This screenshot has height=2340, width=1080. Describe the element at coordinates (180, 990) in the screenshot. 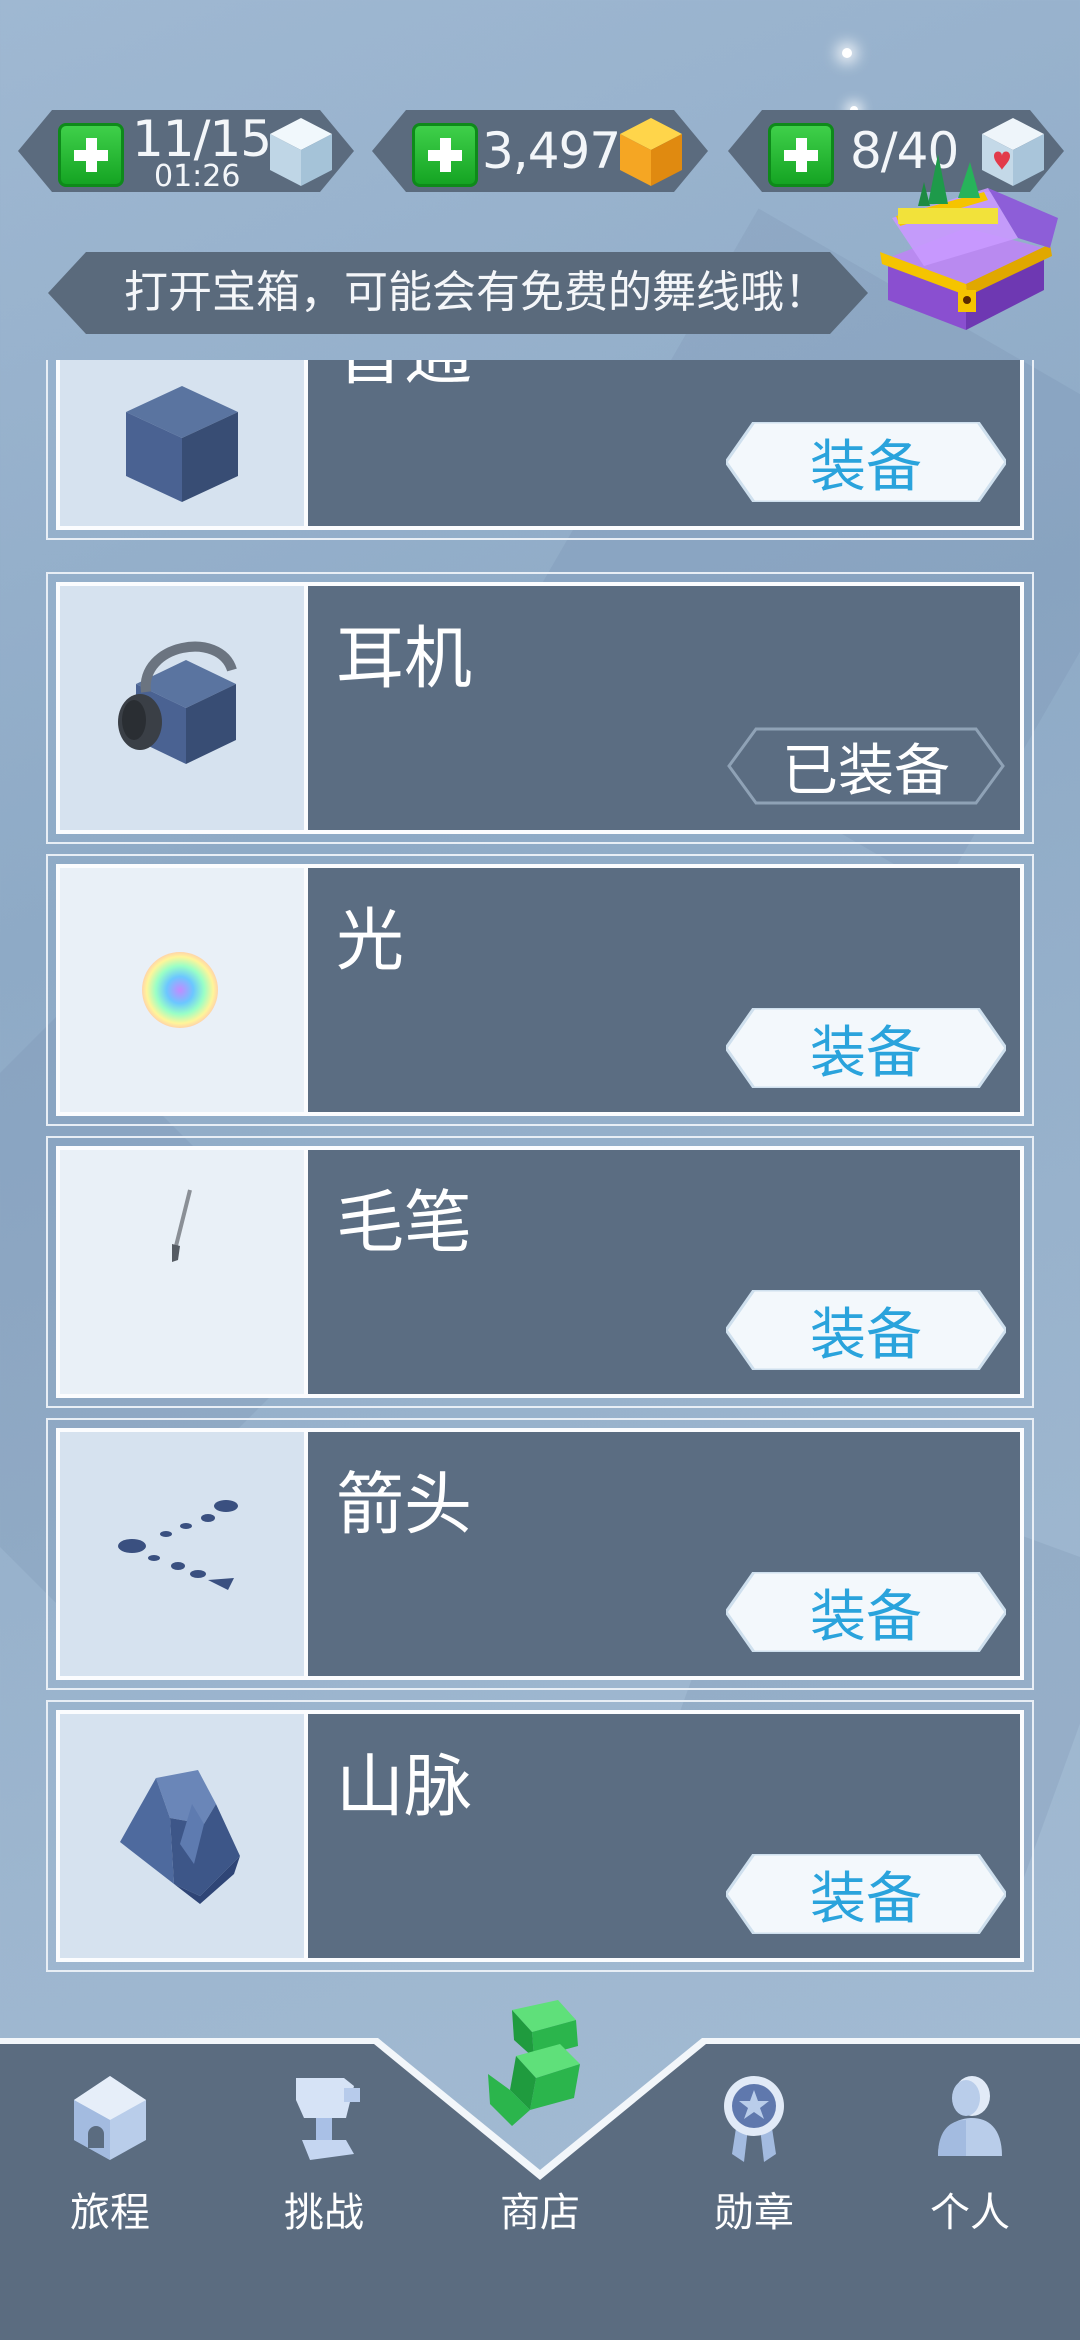

I see `rainbow-light-icon` at that location.